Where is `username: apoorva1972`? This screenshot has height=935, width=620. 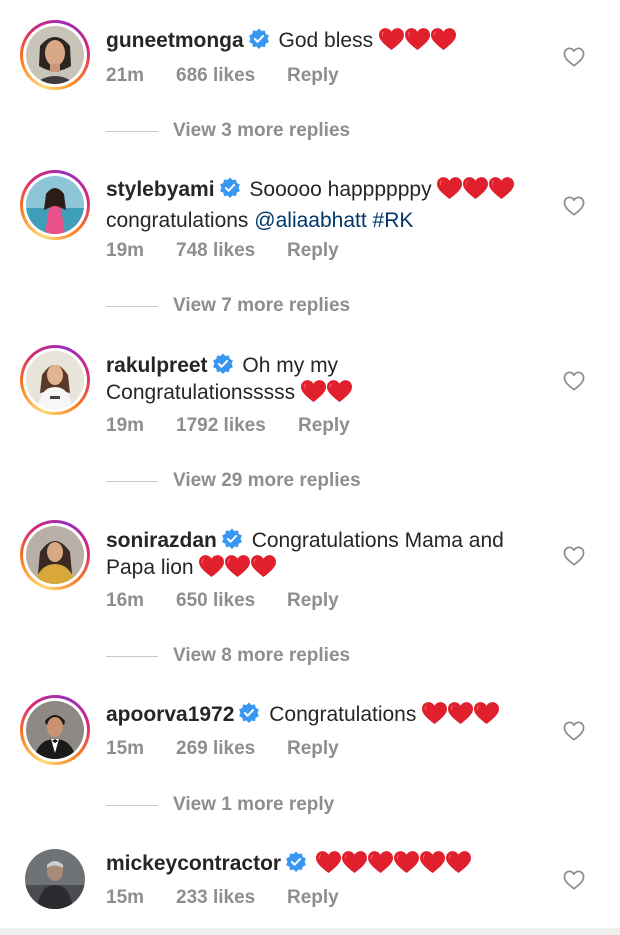 username: apoorva1972 is located at coordinates (170, 714).